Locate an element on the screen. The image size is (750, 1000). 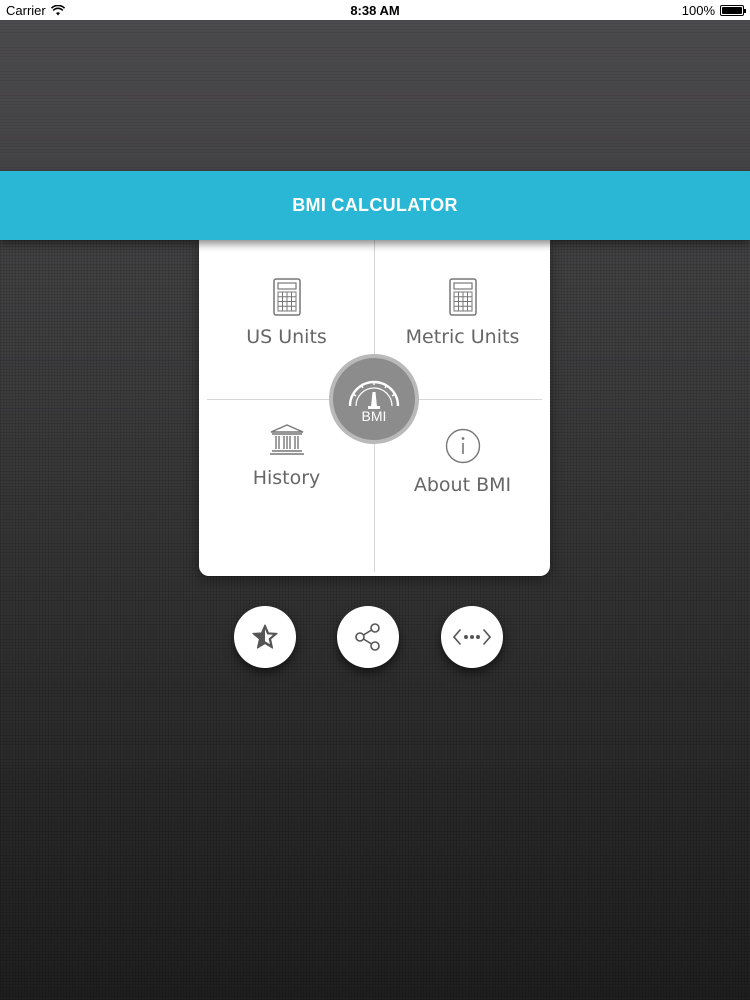
title-bar: BMI CALCULATOR is located at coordinates (375, 205).